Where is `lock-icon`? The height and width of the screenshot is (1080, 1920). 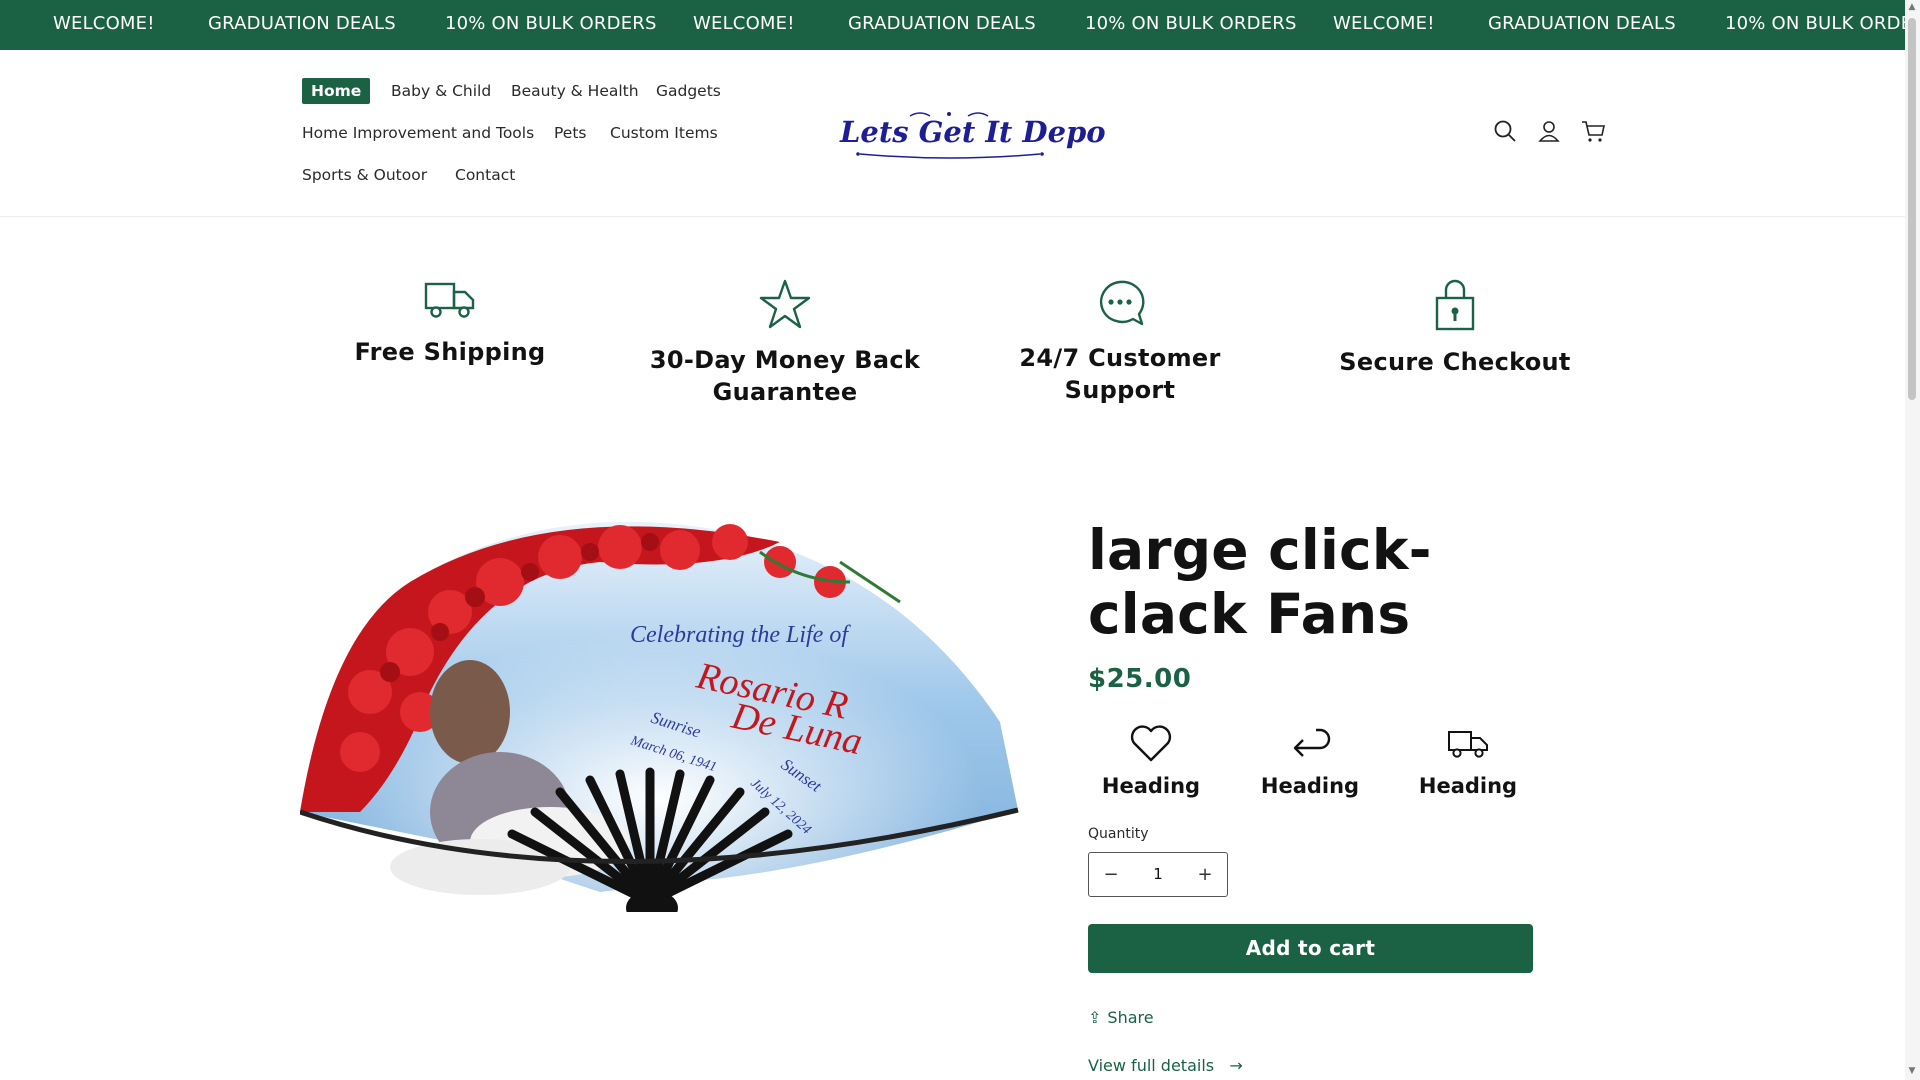 lock-icon is located at coordinates (1455, 305).